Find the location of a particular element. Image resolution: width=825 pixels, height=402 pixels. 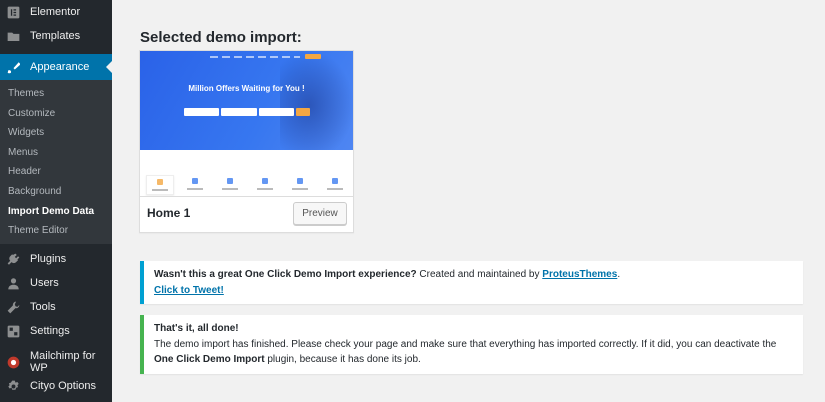

menu-cityo-options-label: Cityo Options is located at coordinates (63, 386).